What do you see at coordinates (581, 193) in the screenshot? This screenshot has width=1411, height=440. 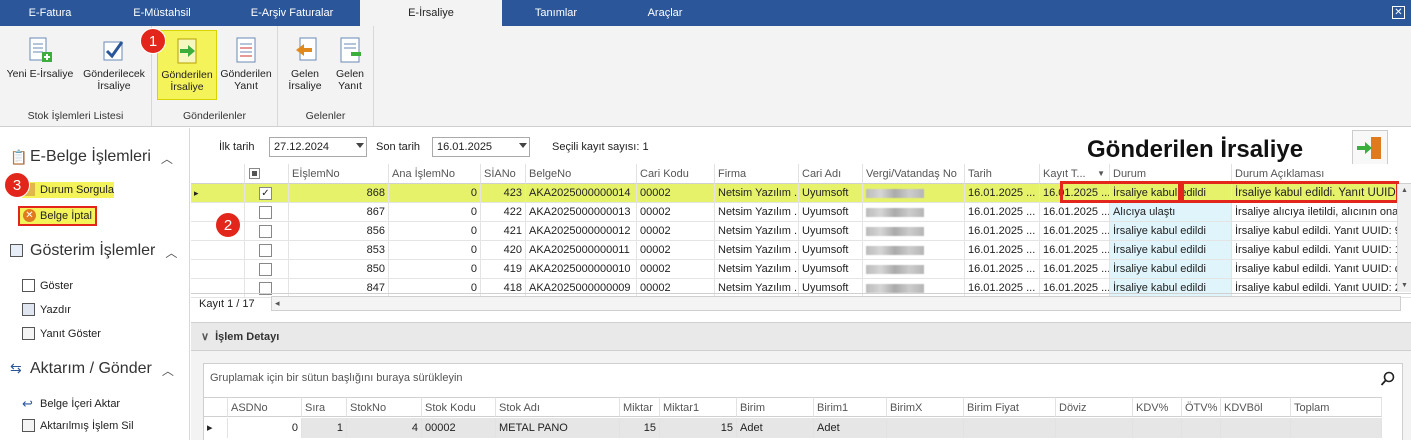 I see `cell-belgeno: AKA2025000000014` at bounding box center [581, 193].